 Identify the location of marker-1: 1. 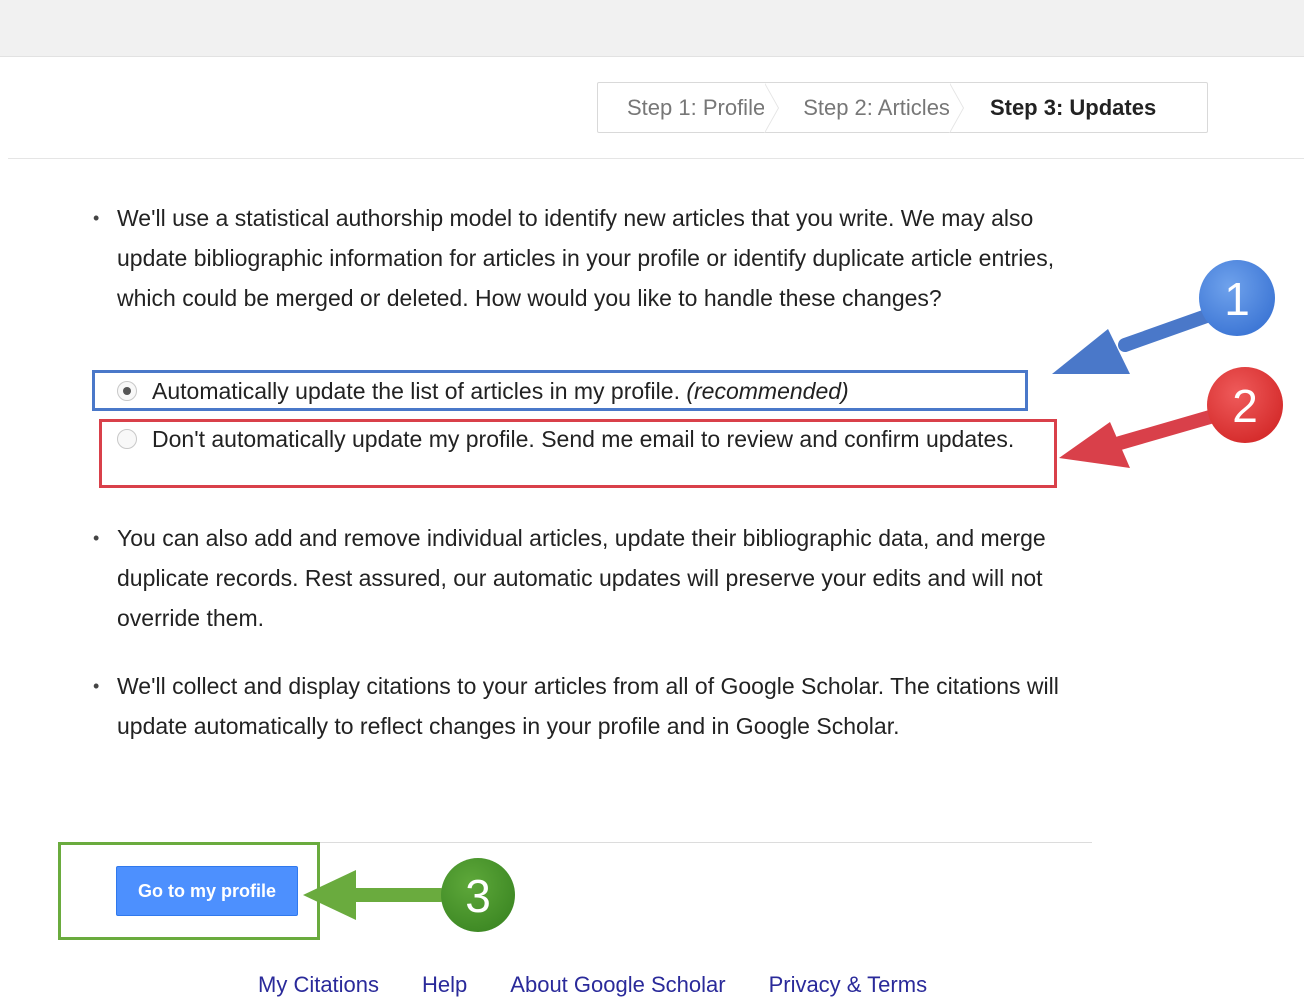
(1237, 298).